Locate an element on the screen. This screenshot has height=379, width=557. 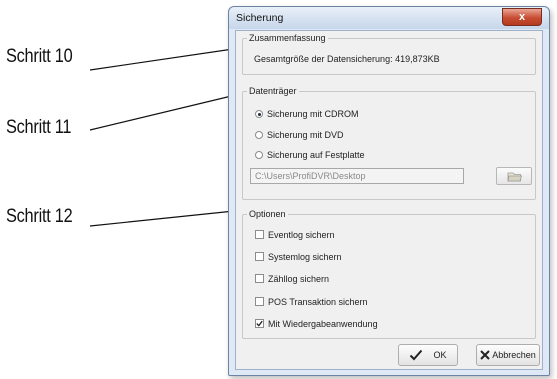
ok-button: OK is located at coordinates (428, 355).